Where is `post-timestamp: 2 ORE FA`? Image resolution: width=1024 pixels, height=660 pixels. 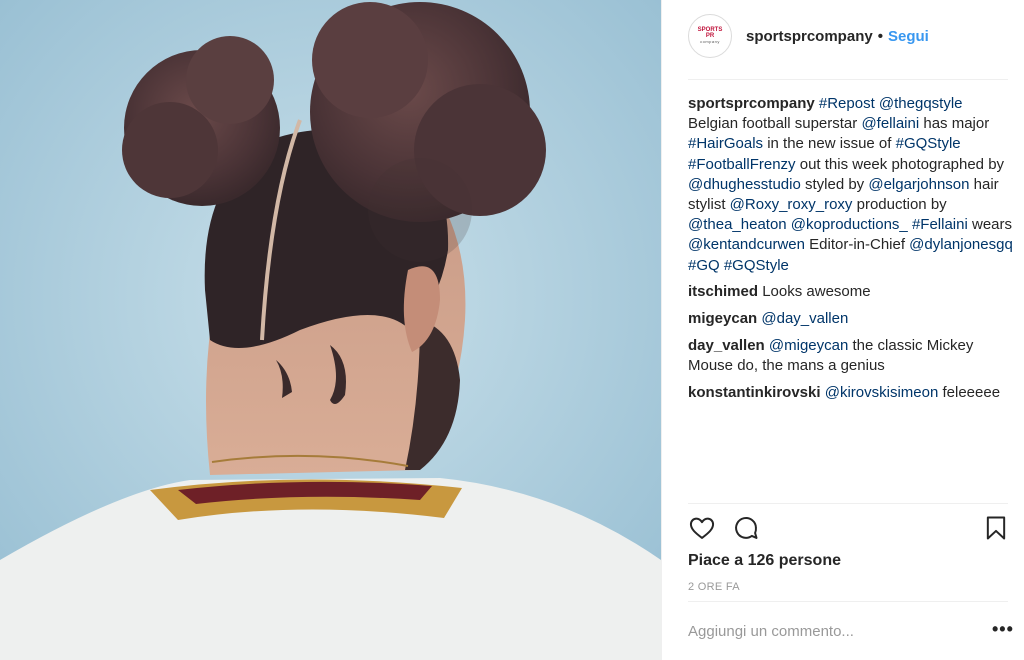
post-timestamp: 2 ORE FA is located at coordinates (714, 587).